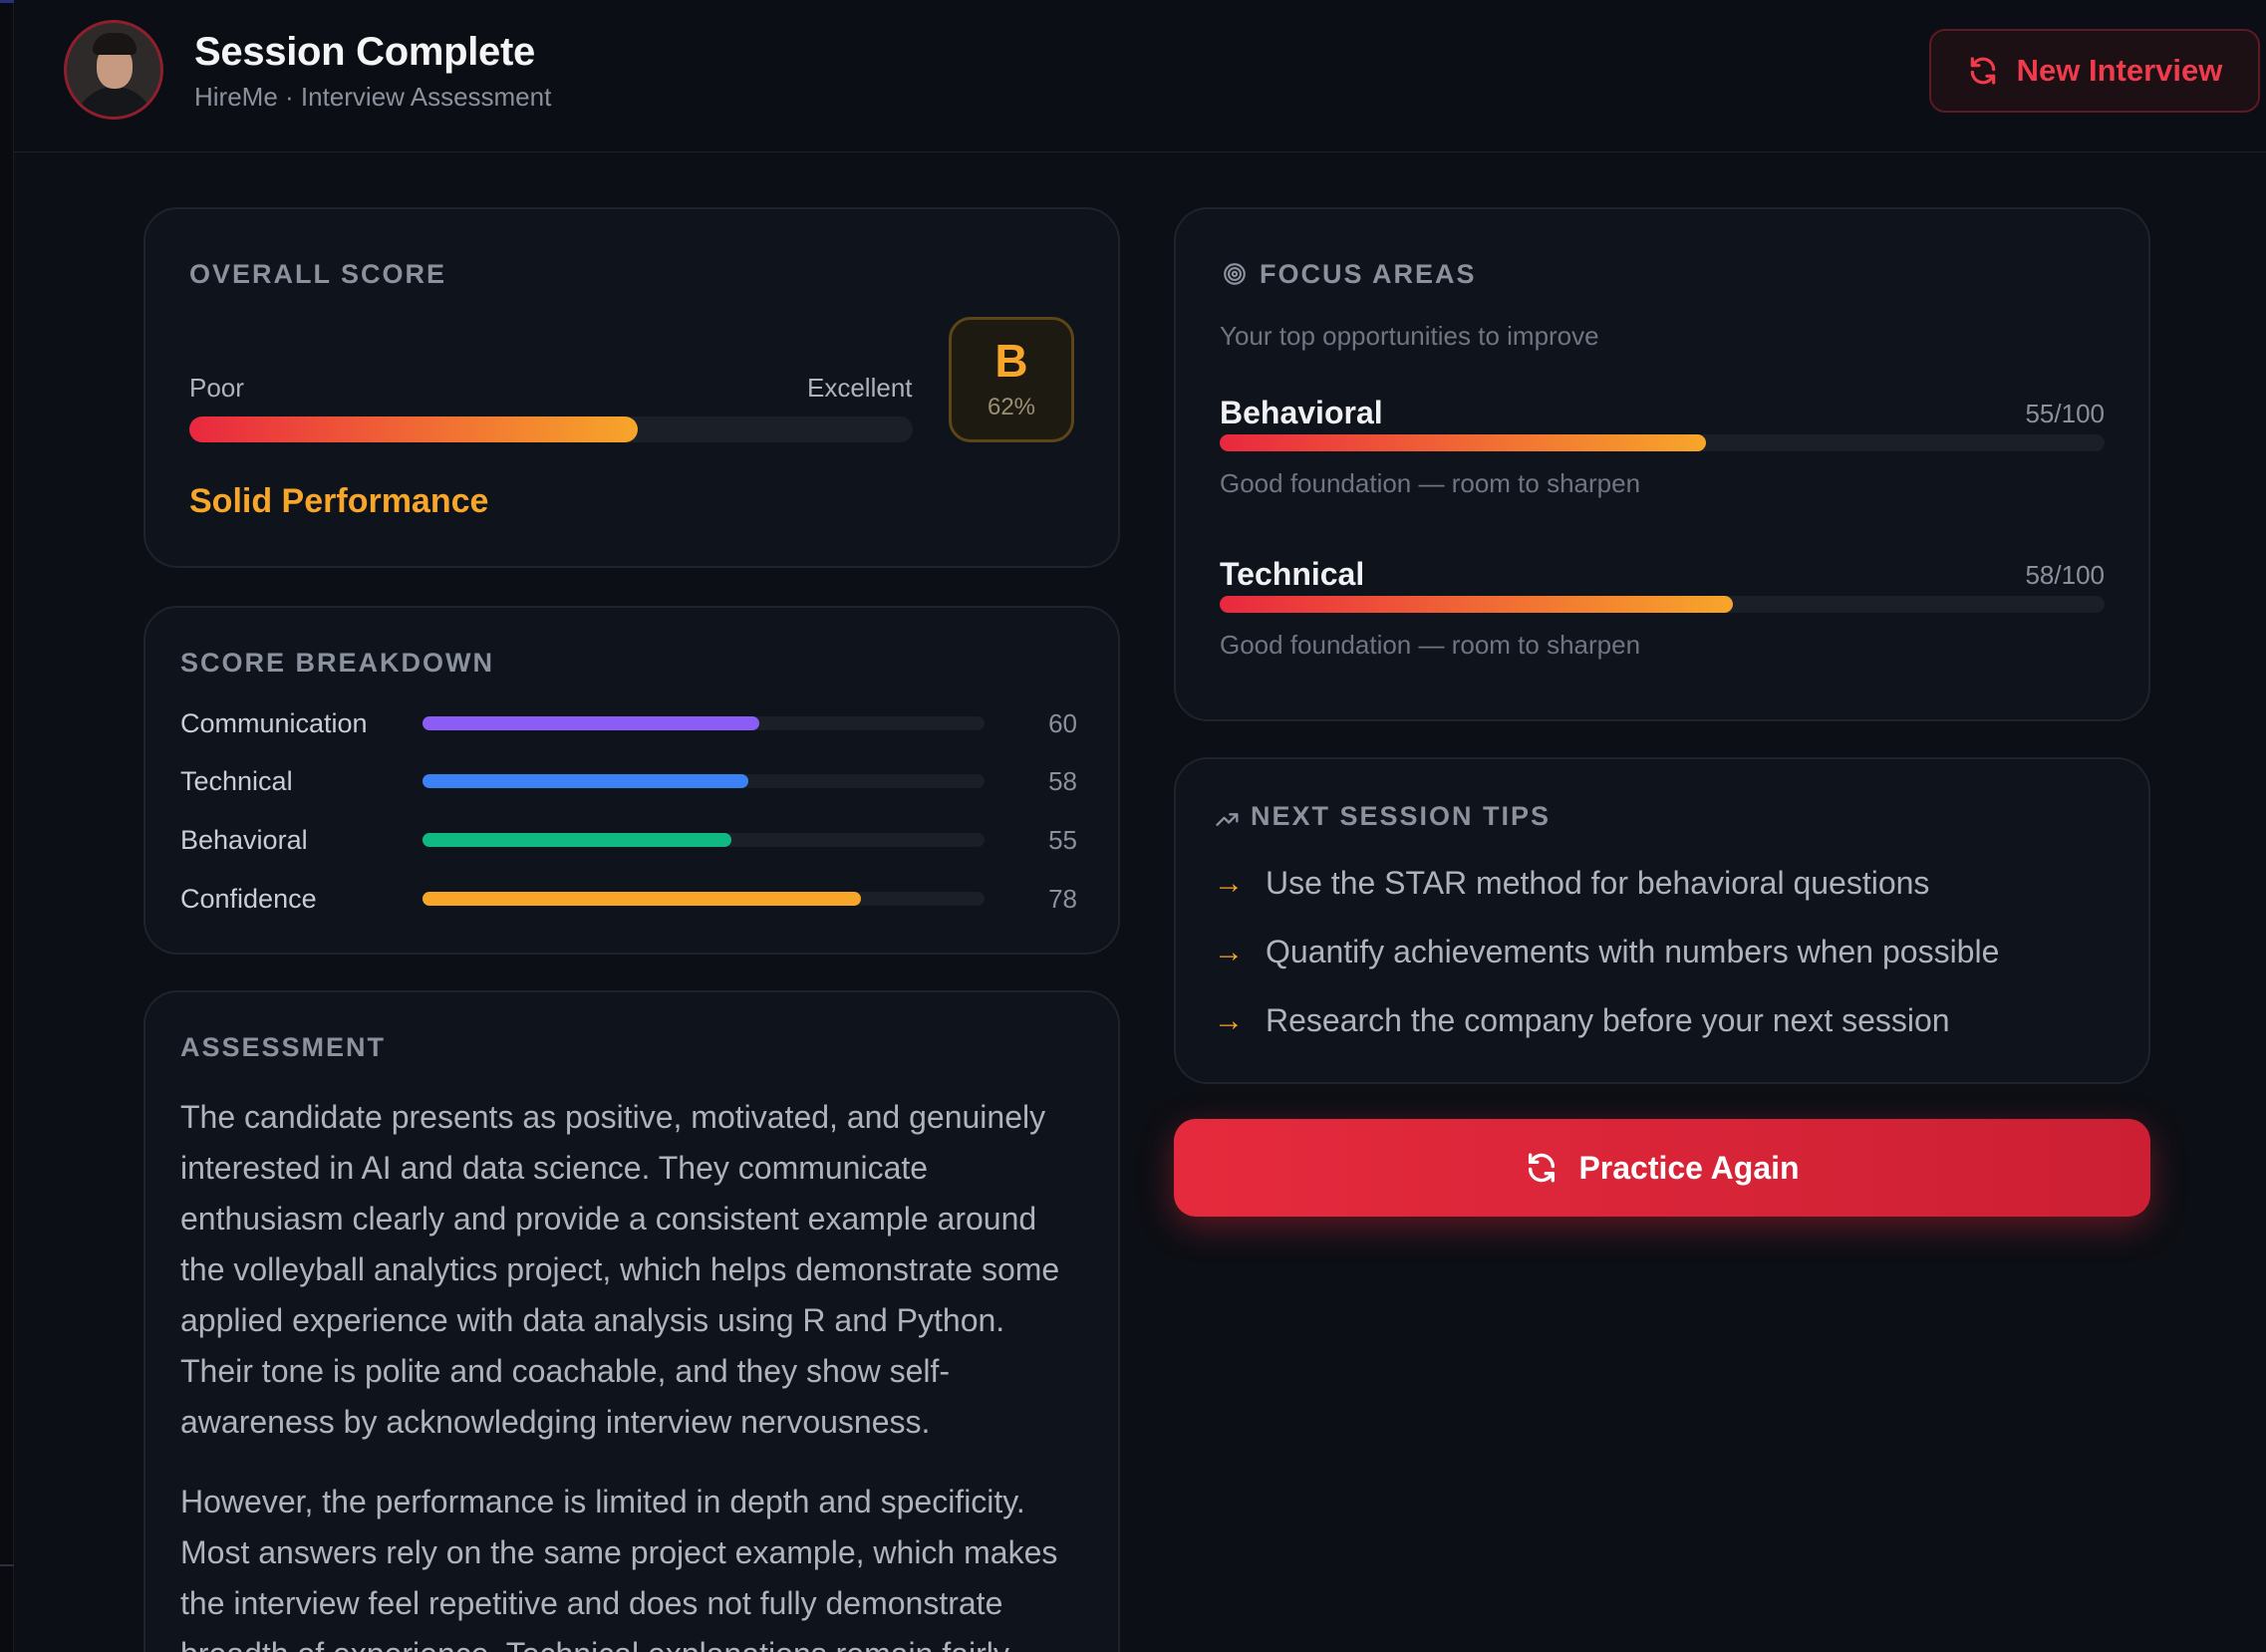 Image resolution: width=2266 pixels, height=1652 pixels. I want to click on scale-excellent-label: Excellent, so click(860, 388).